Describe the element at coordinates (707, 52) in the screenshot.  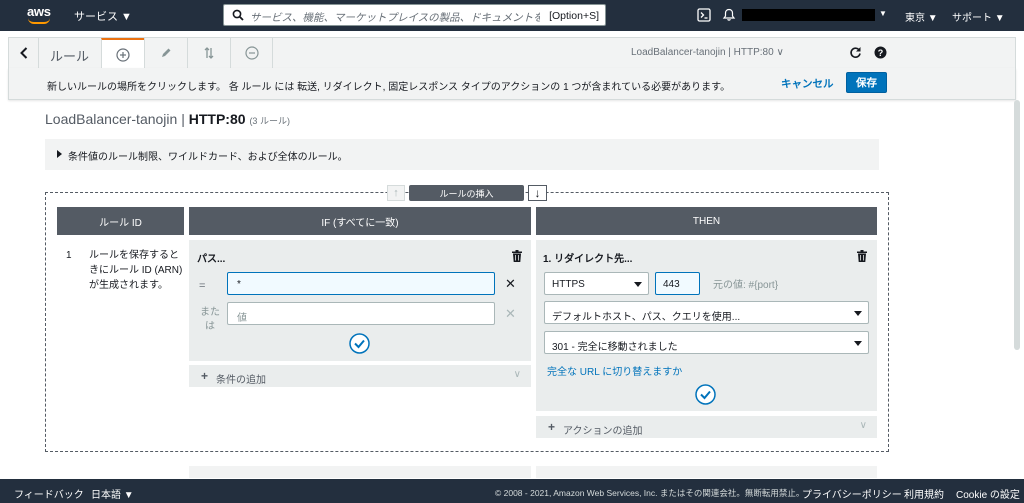
I see `listener-selector: LoadBalancer-tanojin | HTTP:80 ∨` at that location.